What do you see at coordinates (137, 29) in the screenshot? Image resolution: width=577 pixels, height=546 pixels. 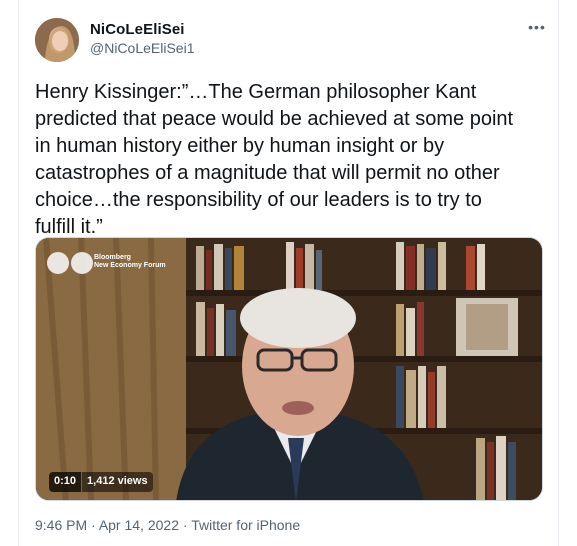 I see `author-display-name: NiCoLeEliSei` at bounding box center [137, 29].